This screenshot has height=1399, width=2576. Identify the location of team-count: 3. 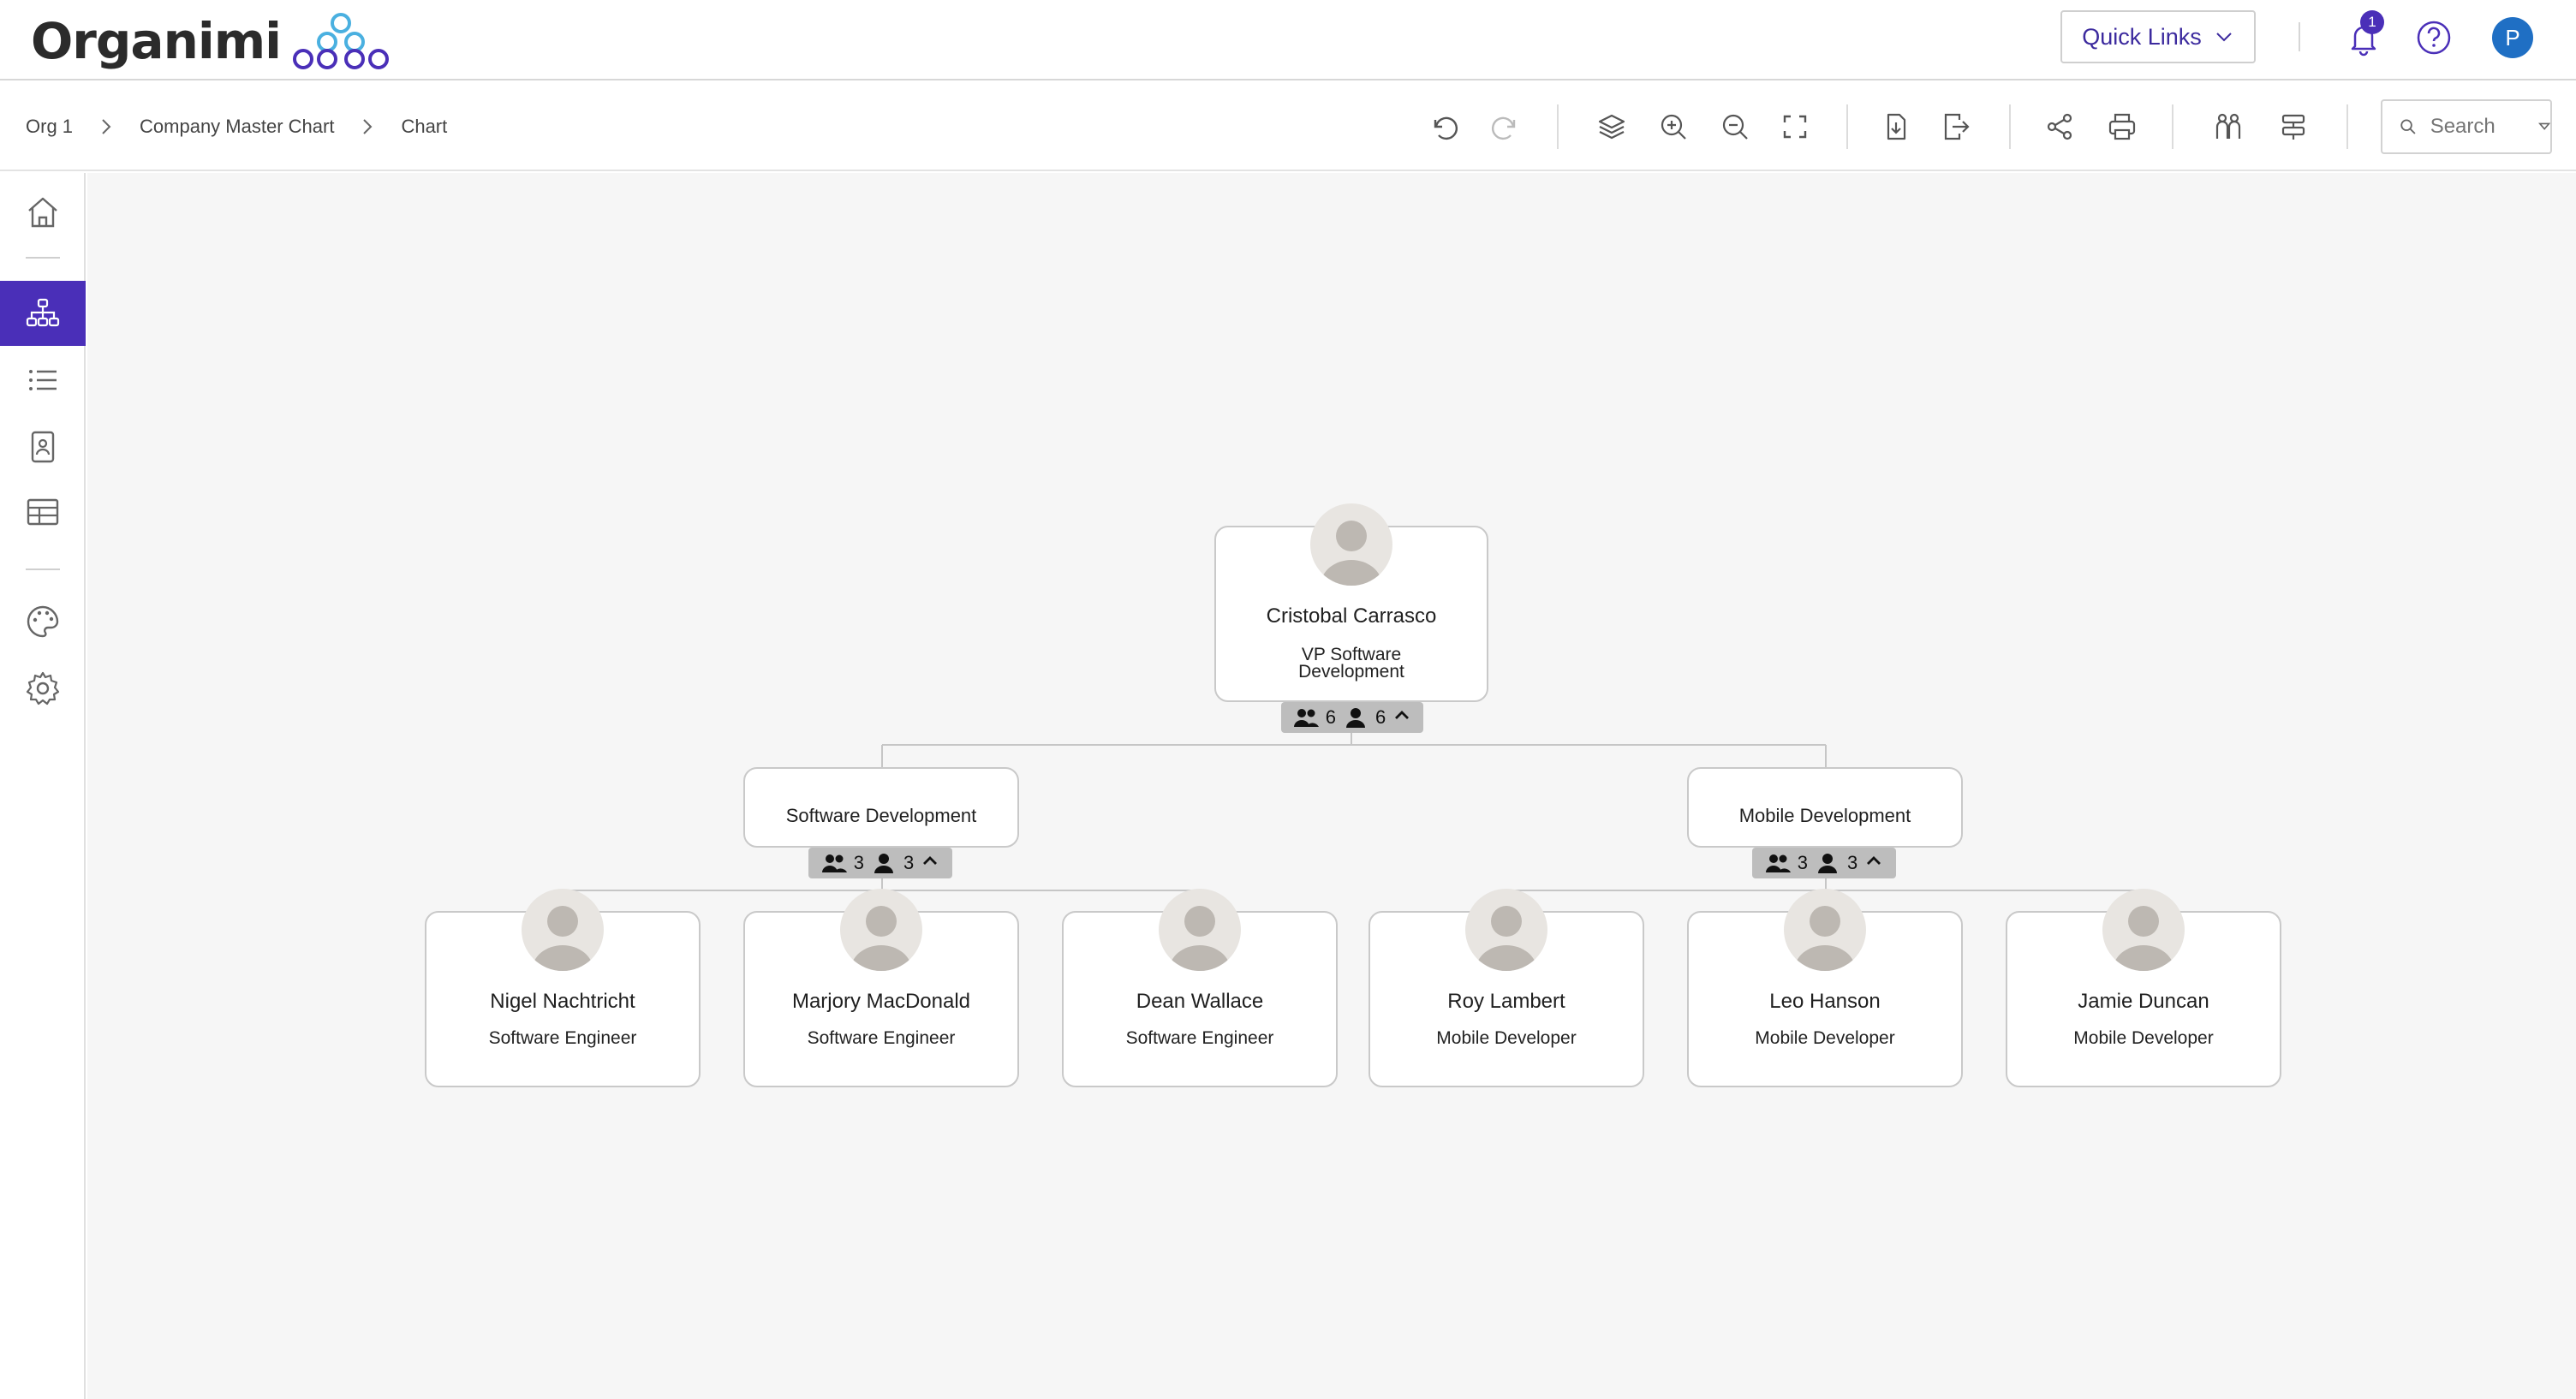
(1802, 862).